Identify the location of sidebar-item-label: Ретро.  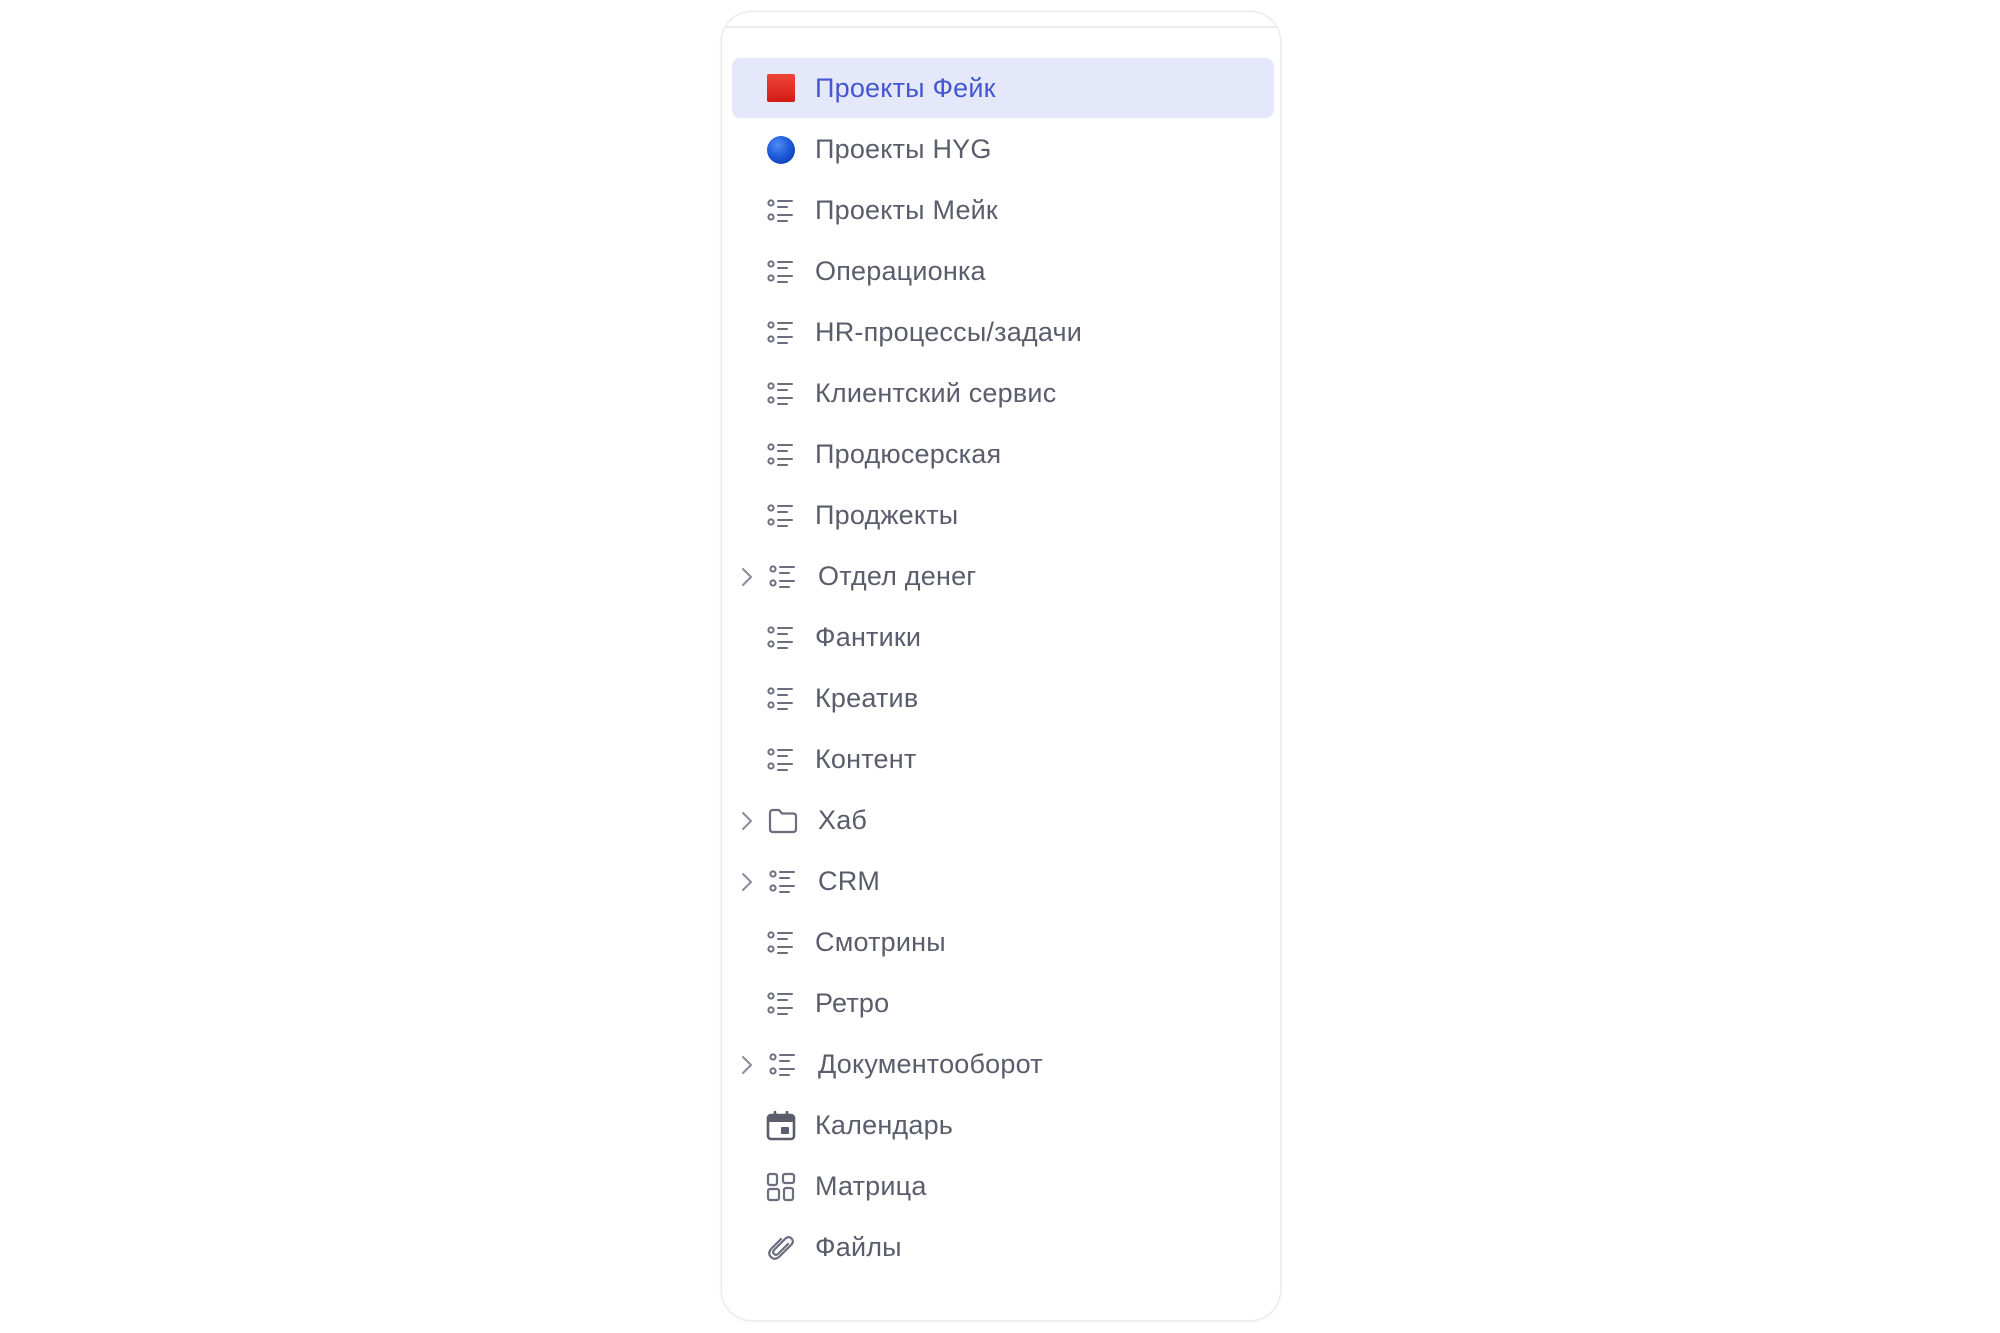
(852, 1003).